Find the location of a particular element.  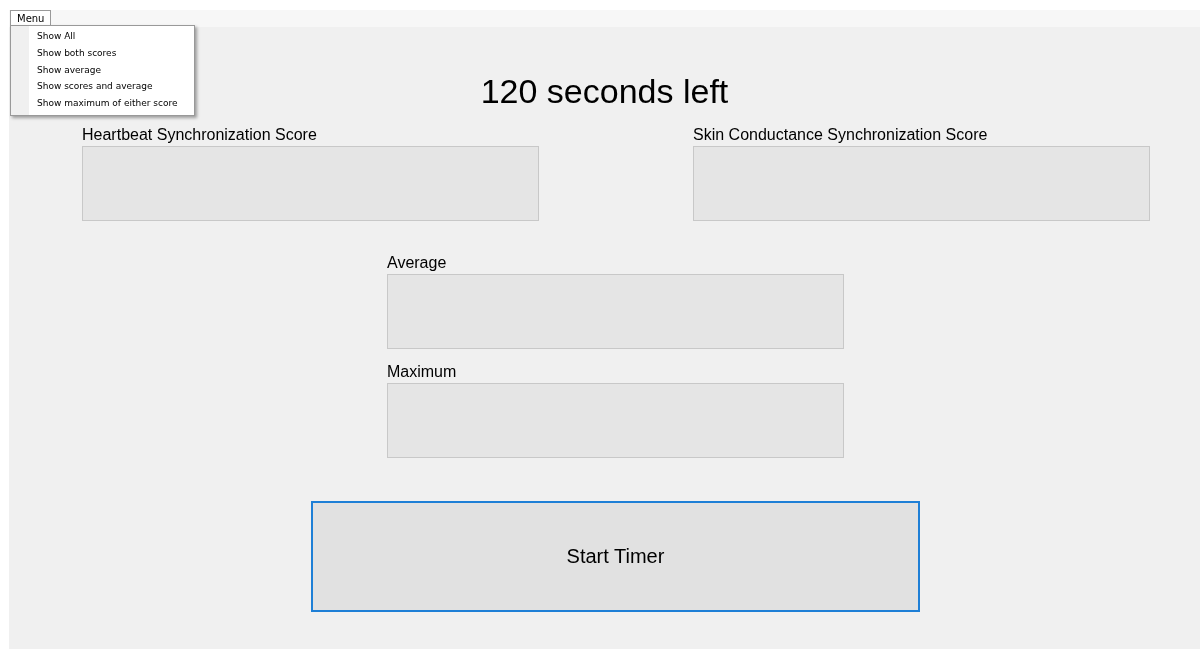

menu-tab: Menu is located at coordinates (31, 18).